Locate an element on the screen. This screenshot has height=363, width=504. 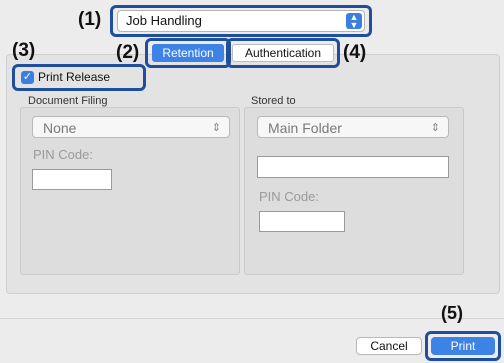
document-filing-select: None ⇕ is located at coordinates (131, 127).